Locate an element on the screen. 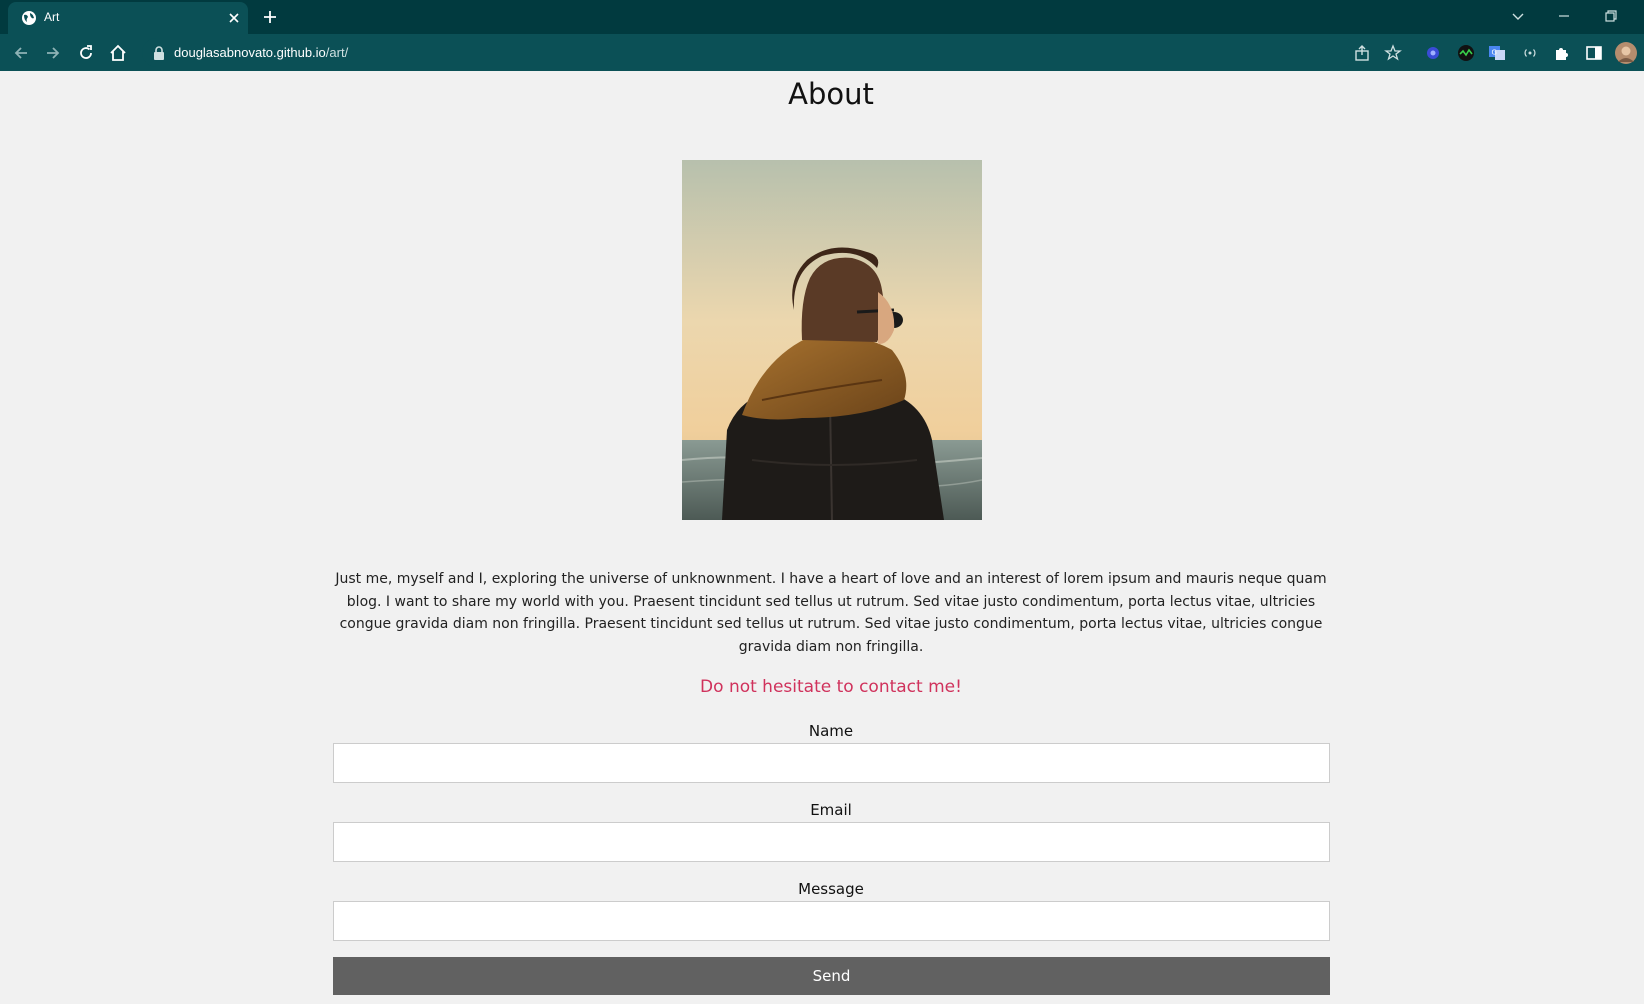 Image resolution: width=1644 pixels, height=1004 pixels. minimize-icon is located at coordinates (1564, 16).